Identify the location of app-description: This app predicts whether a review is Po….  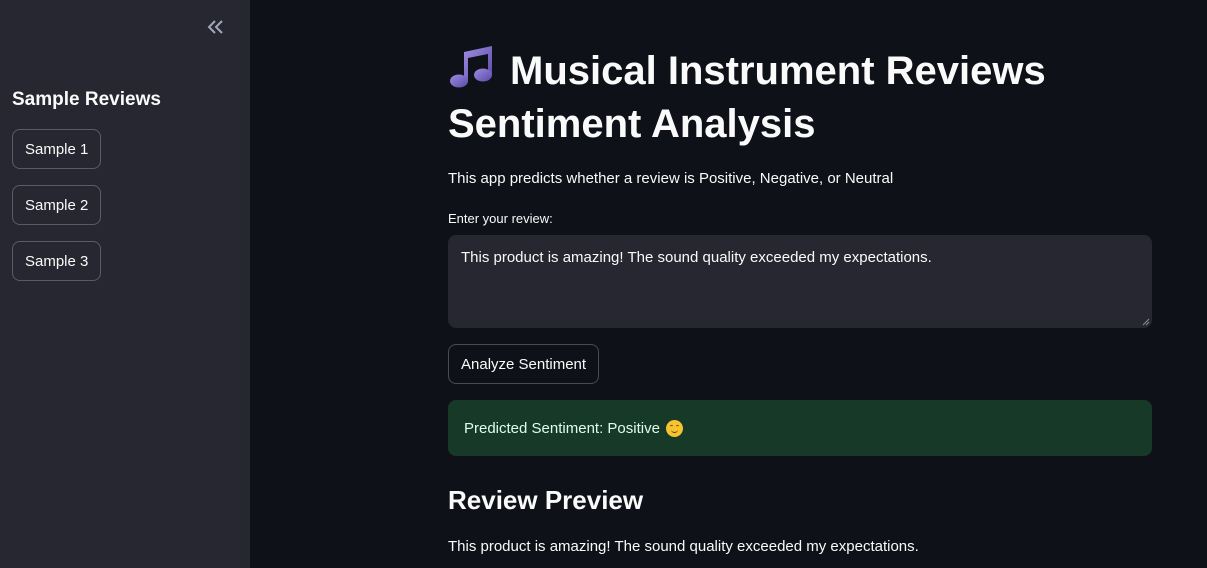
(671, 178).